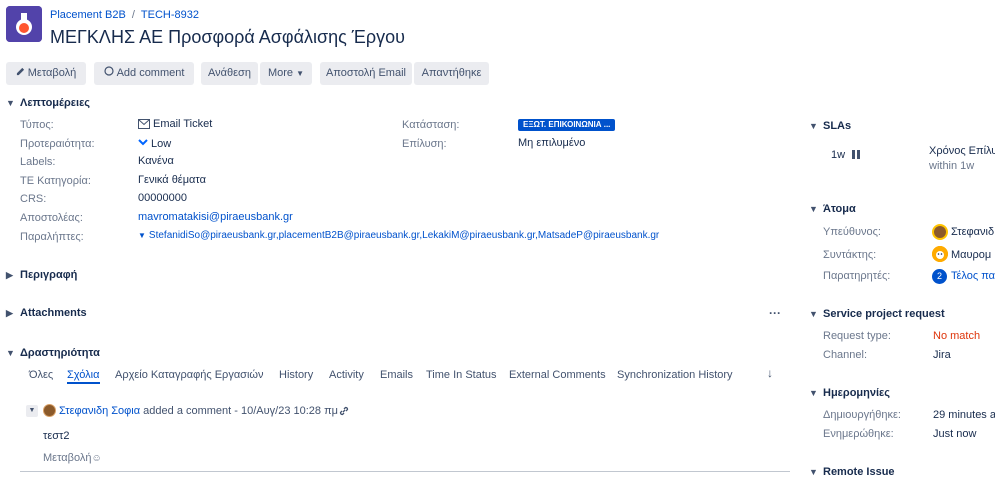 The height and width of the screenshot is (480, 995). I want to click on comment-author-avatar, so click(49, 410).